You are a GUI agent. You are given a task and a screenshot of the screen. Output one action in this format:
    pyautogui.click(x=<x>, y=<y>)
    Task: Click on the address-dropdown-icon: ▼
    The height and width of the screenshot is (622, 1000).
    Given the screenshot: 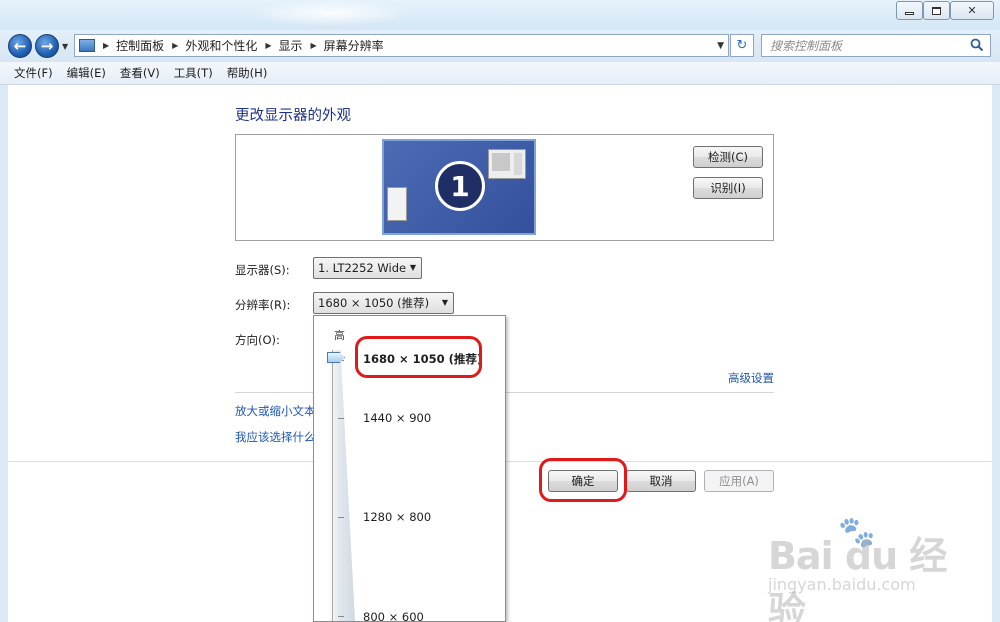 What is the action you would take?
    pyautogui.click(x=720, y=46)
    